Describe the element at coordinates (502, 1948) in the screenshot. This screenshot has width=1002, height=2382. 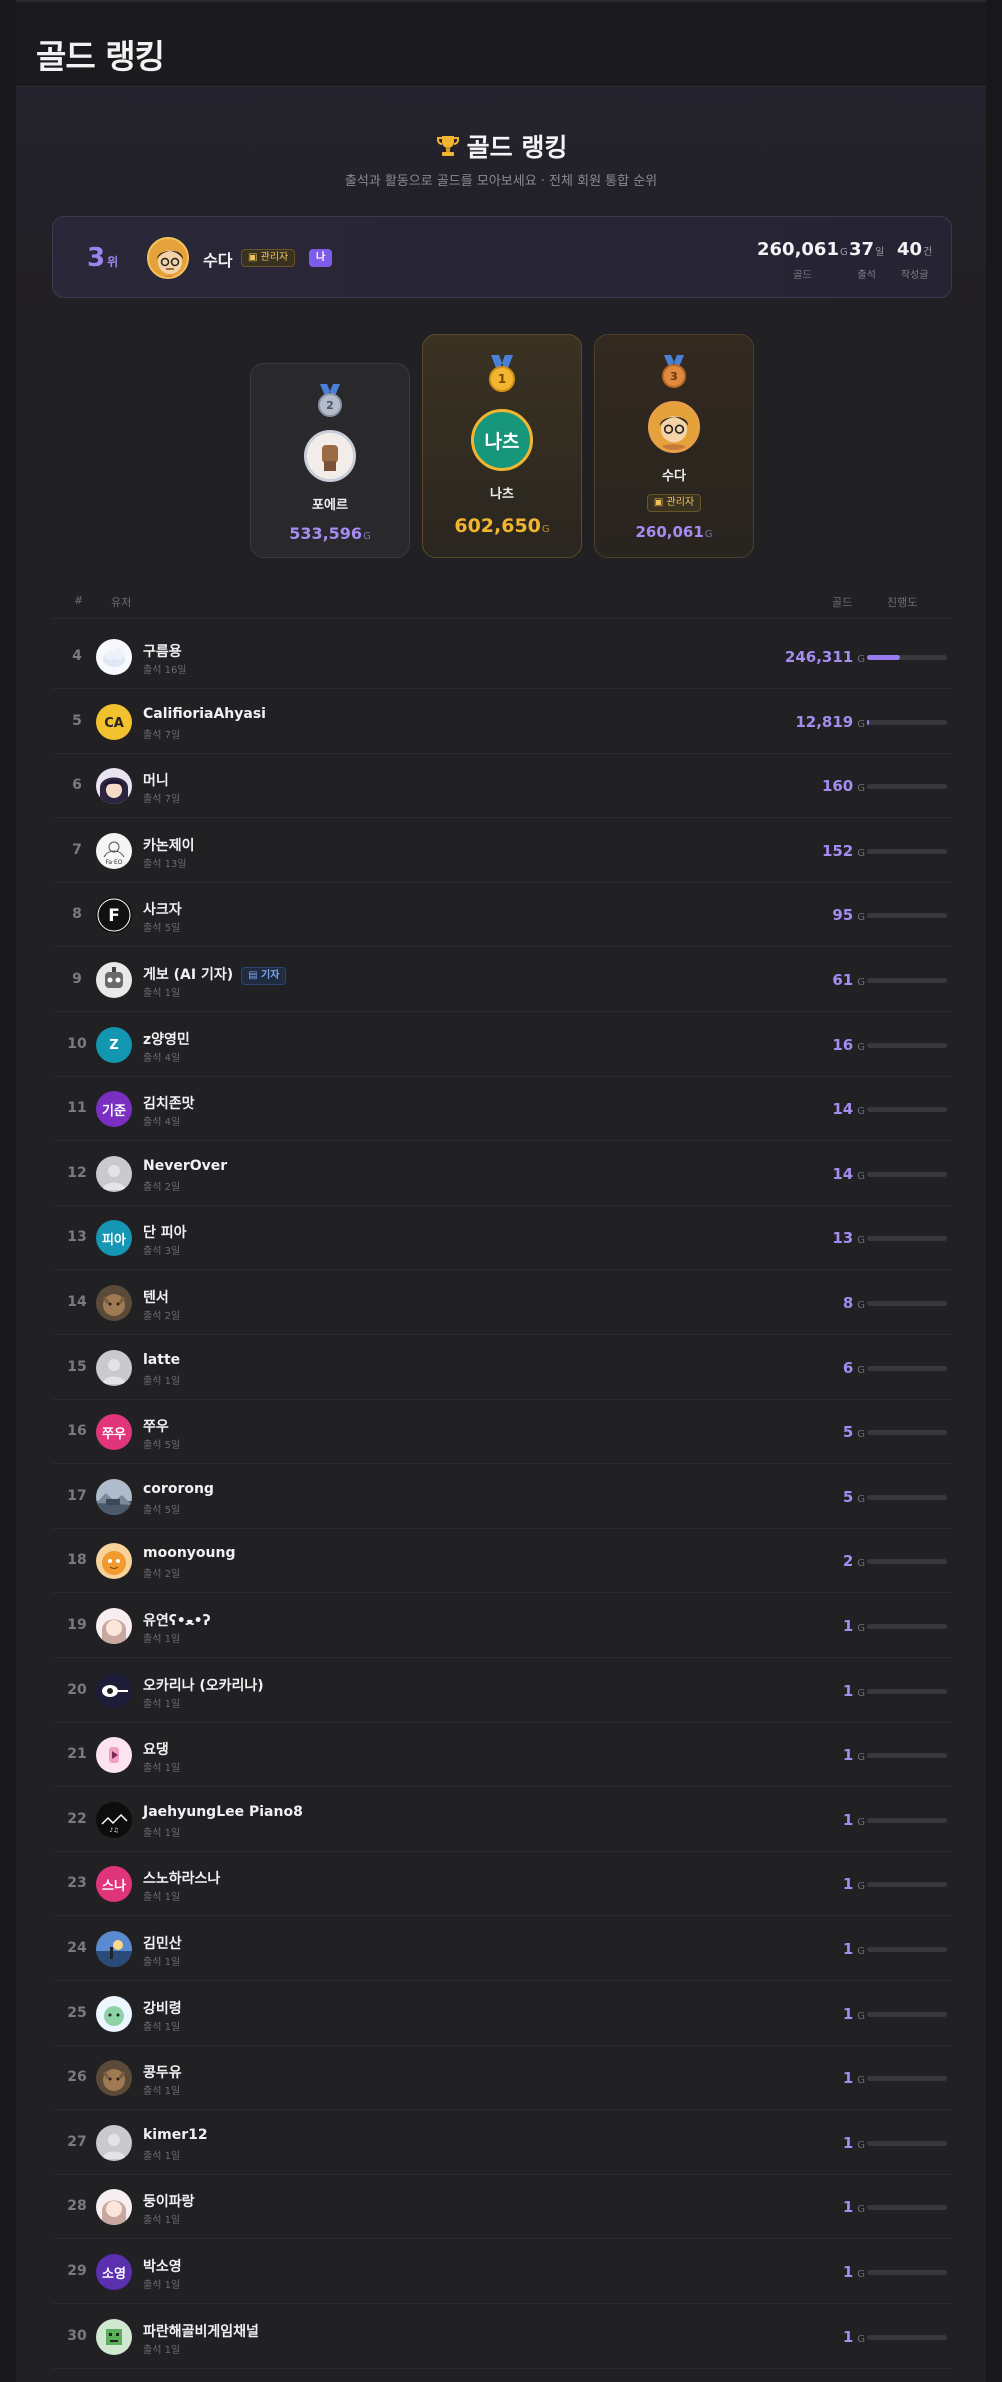
I see `ranking-row: 24 김민산 출석 1일 1G` at that location.